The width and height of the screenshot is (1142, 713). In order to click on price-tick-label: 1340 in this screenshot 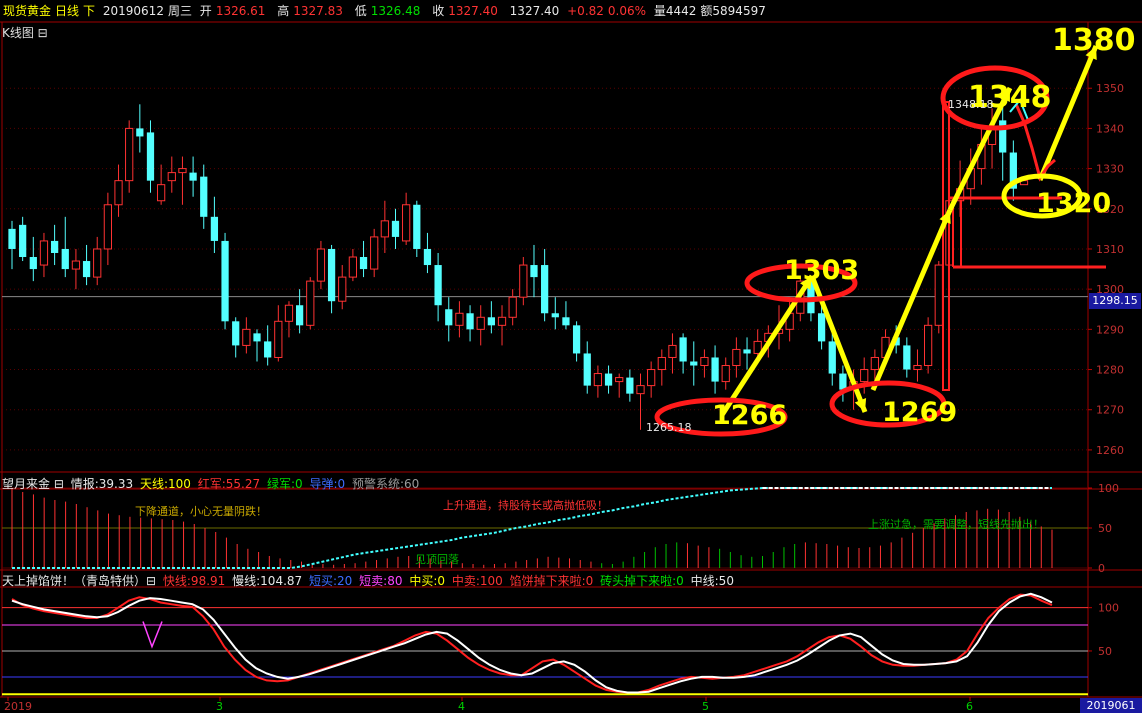, I will do `click(1110, 128)`.